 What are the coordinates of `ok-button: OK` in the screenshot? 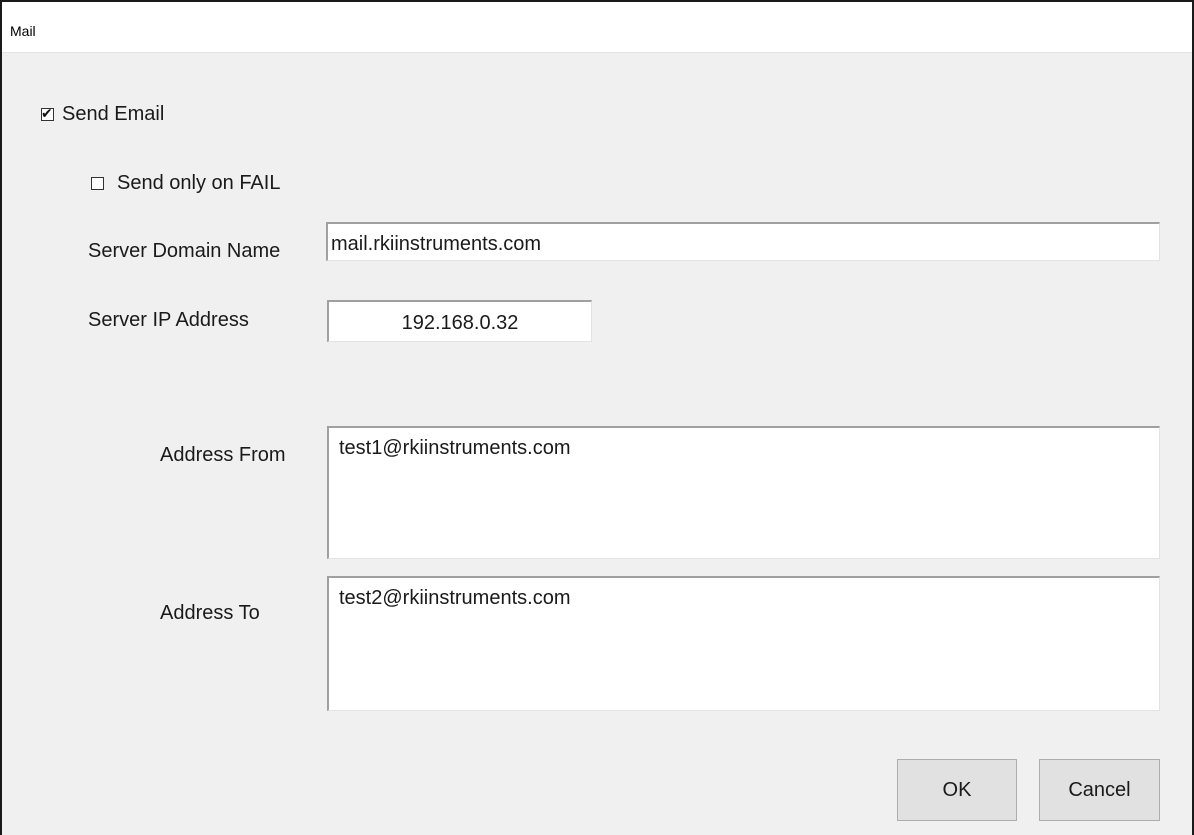 It's located at (957, 790).